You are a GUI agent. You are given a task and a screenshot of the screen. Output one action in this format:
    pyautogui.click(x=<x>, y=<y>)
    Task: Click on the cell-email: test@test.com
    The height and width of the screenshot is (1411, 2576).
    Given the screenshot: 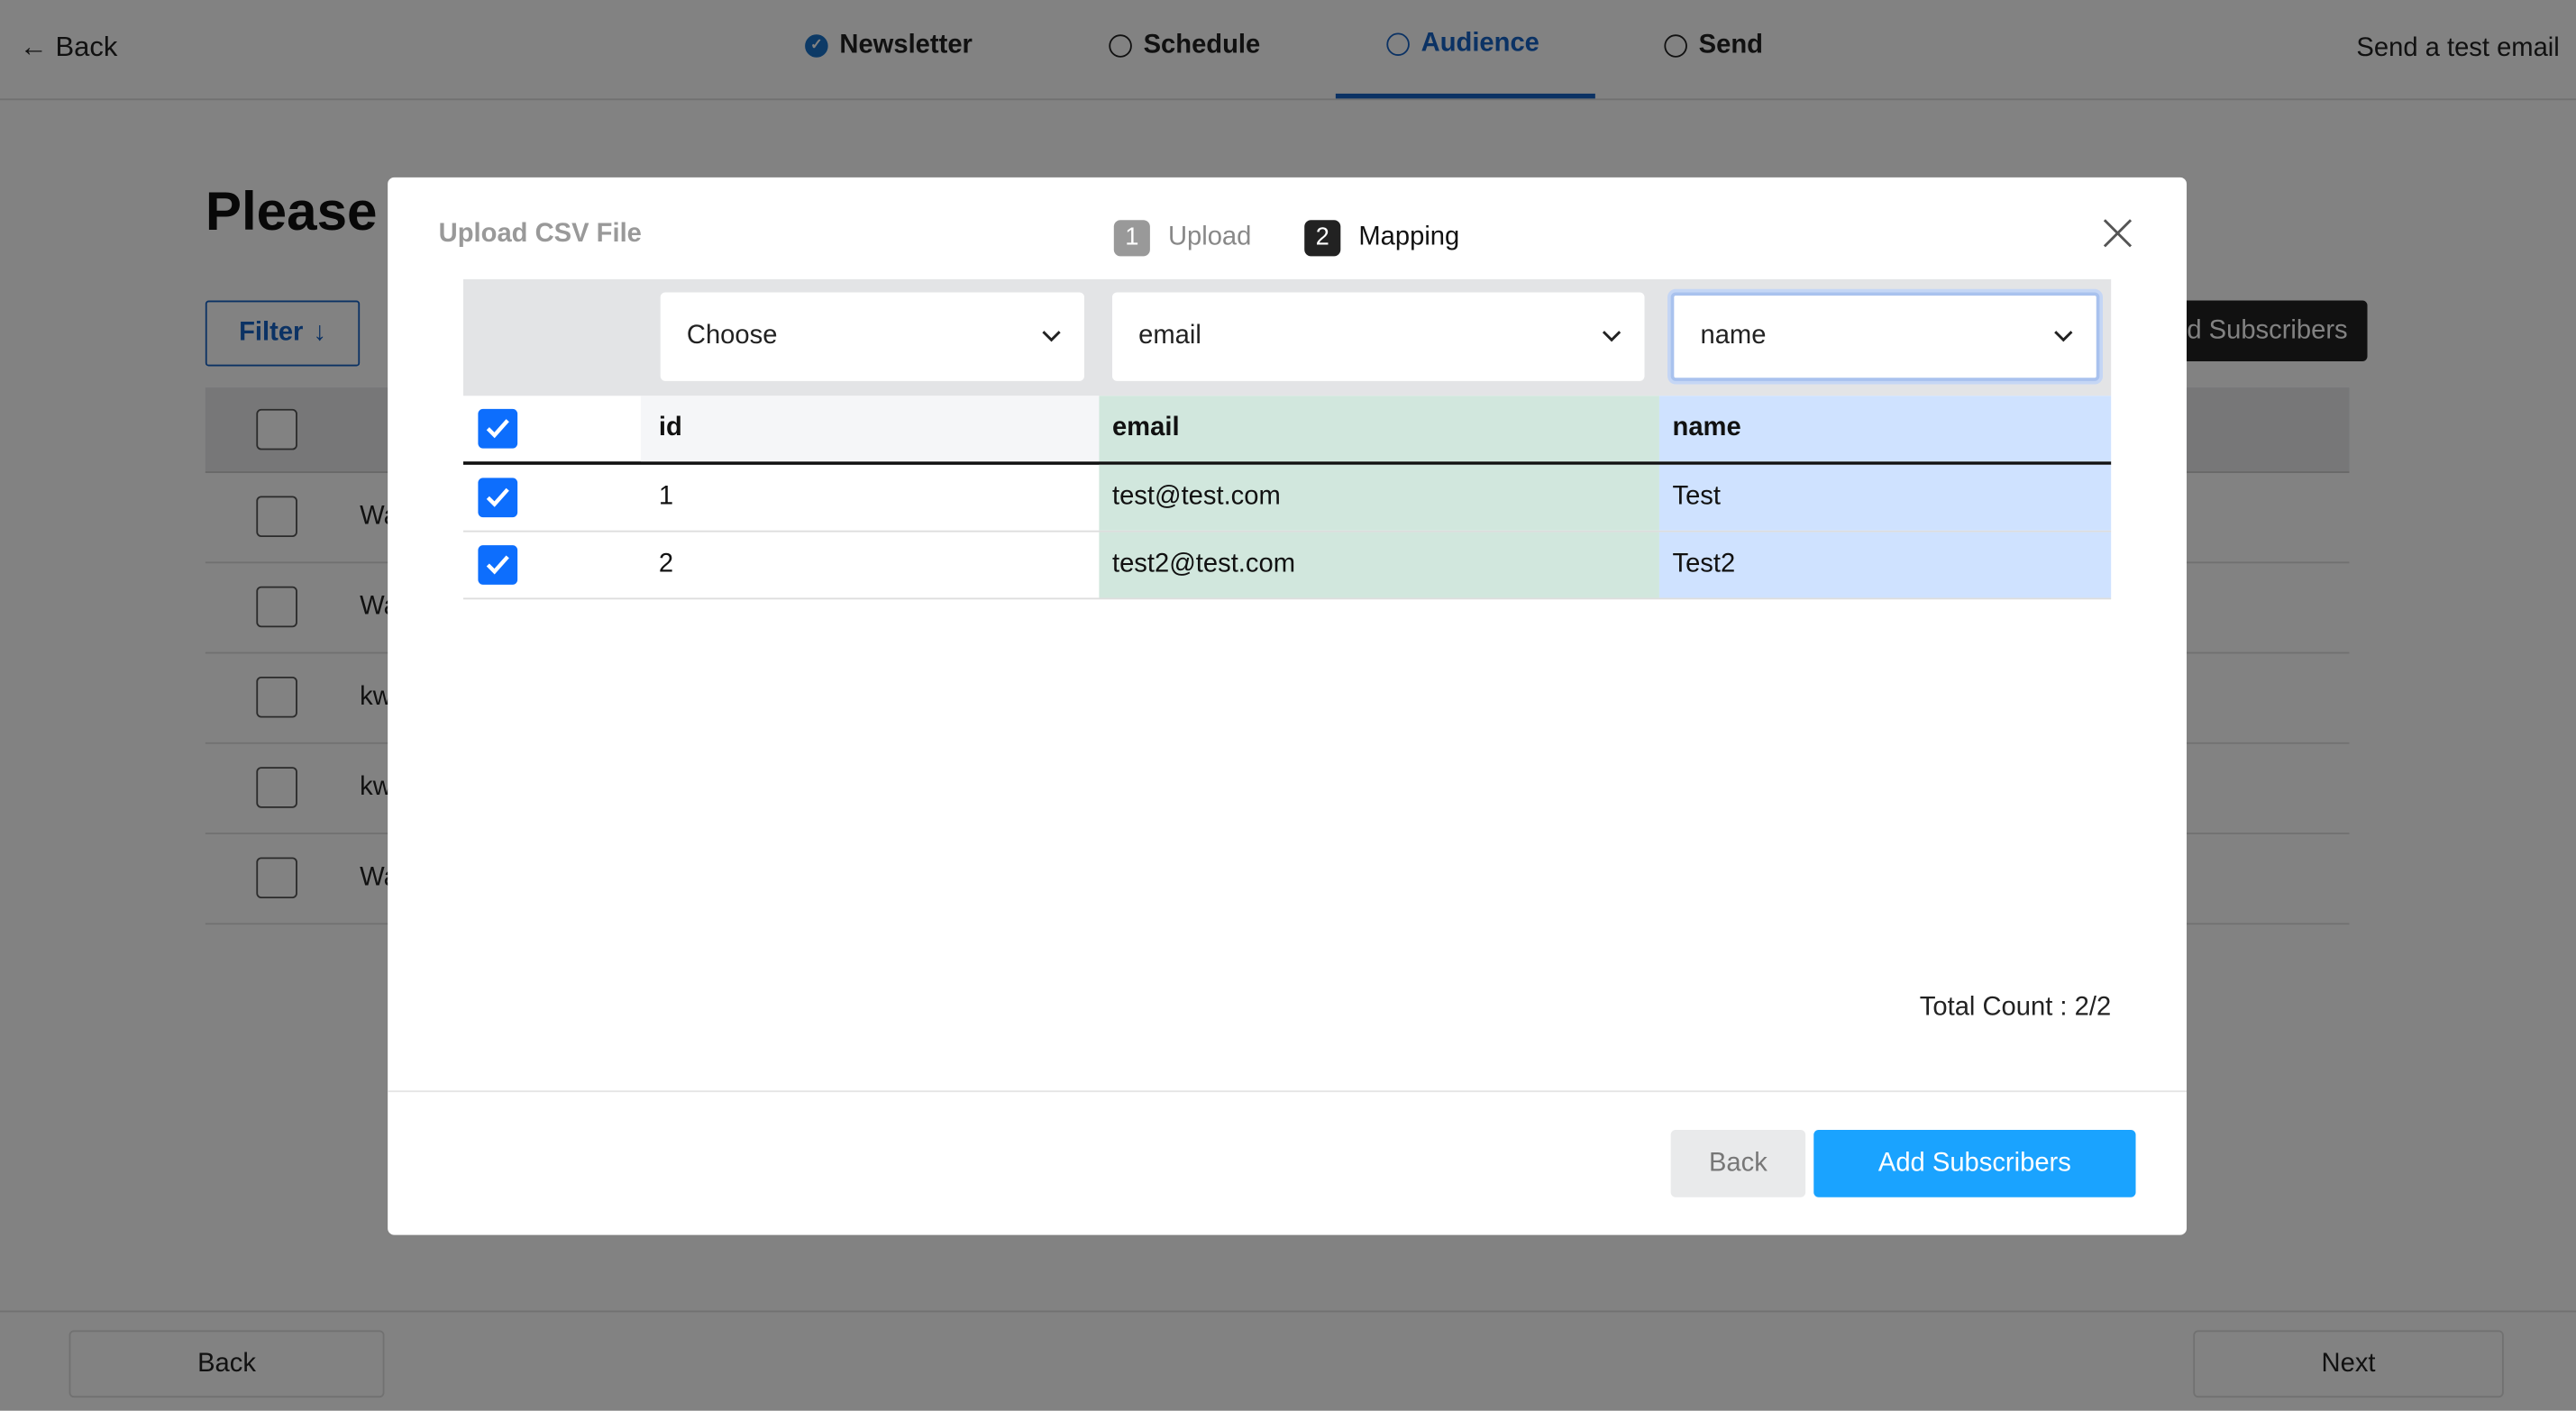 What is the action you would take?
    pyautogui.click(x=1379, y=498)
    